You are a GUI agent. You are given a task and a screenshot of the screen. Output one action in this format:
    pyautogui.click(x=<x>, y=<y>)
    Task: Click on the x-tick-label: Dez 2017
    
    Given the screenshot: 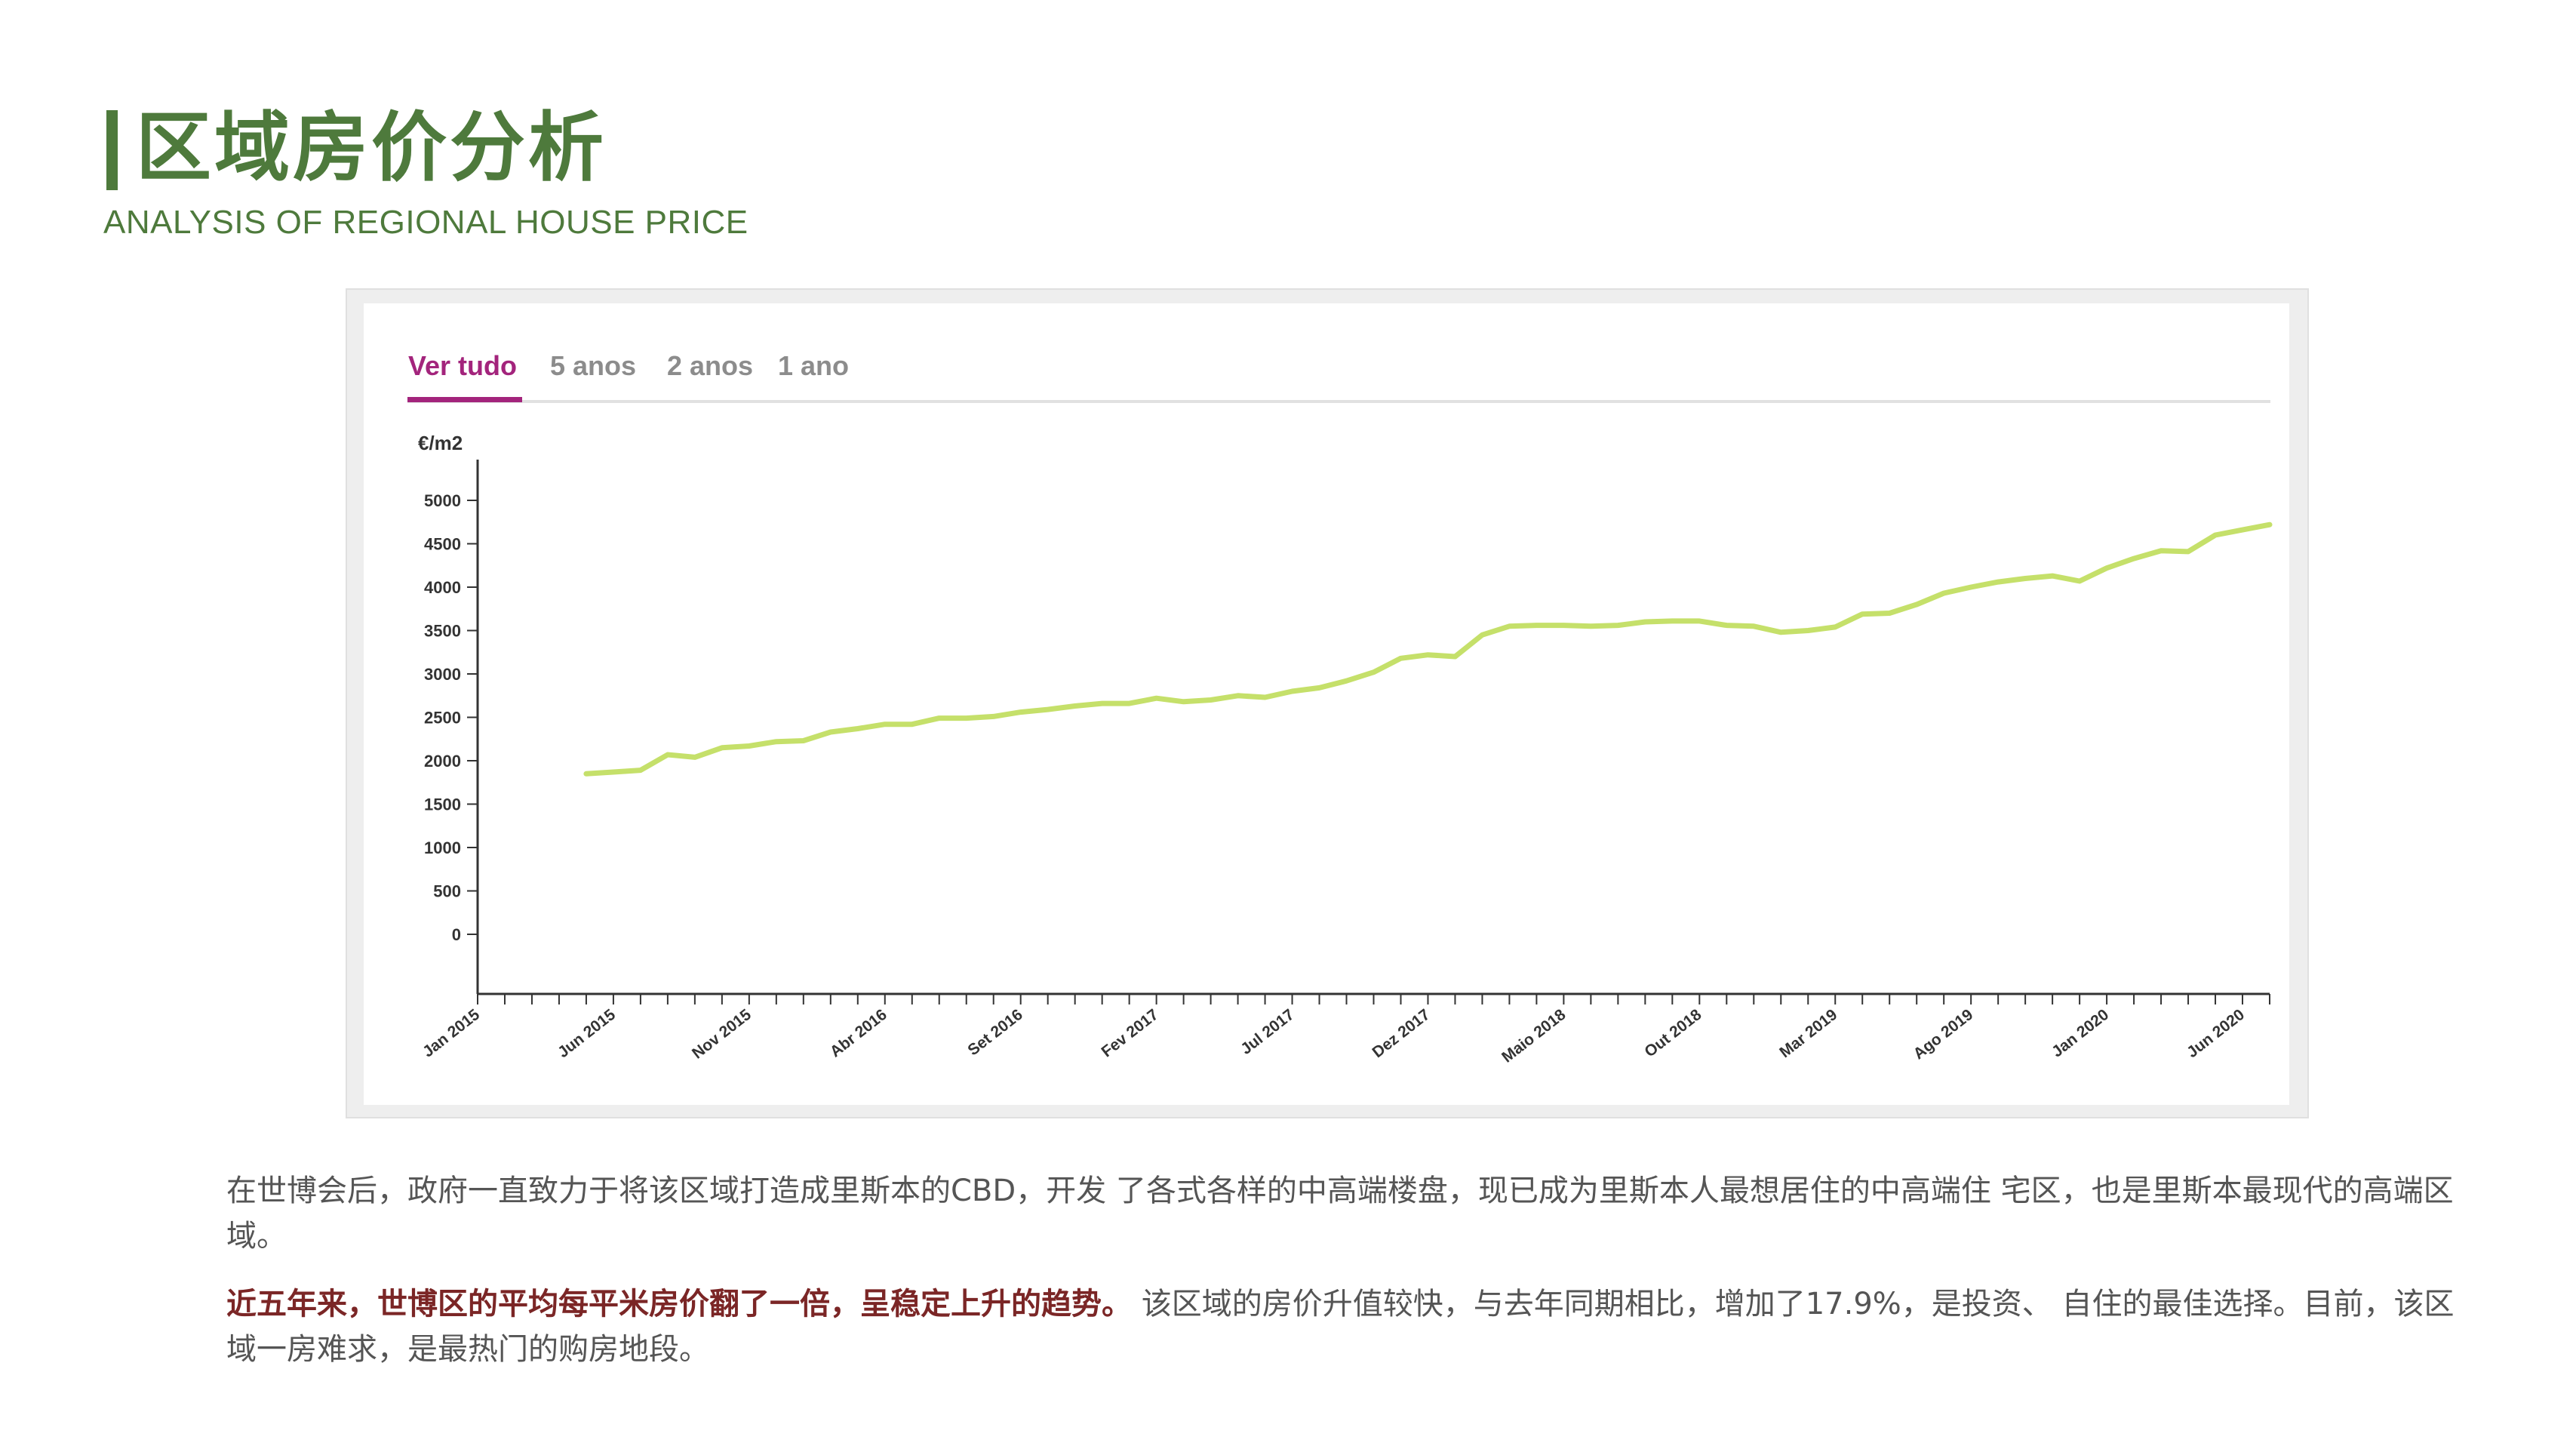 What is the action you would take?
    pyautogui.click(x=1401, y=1033)
    